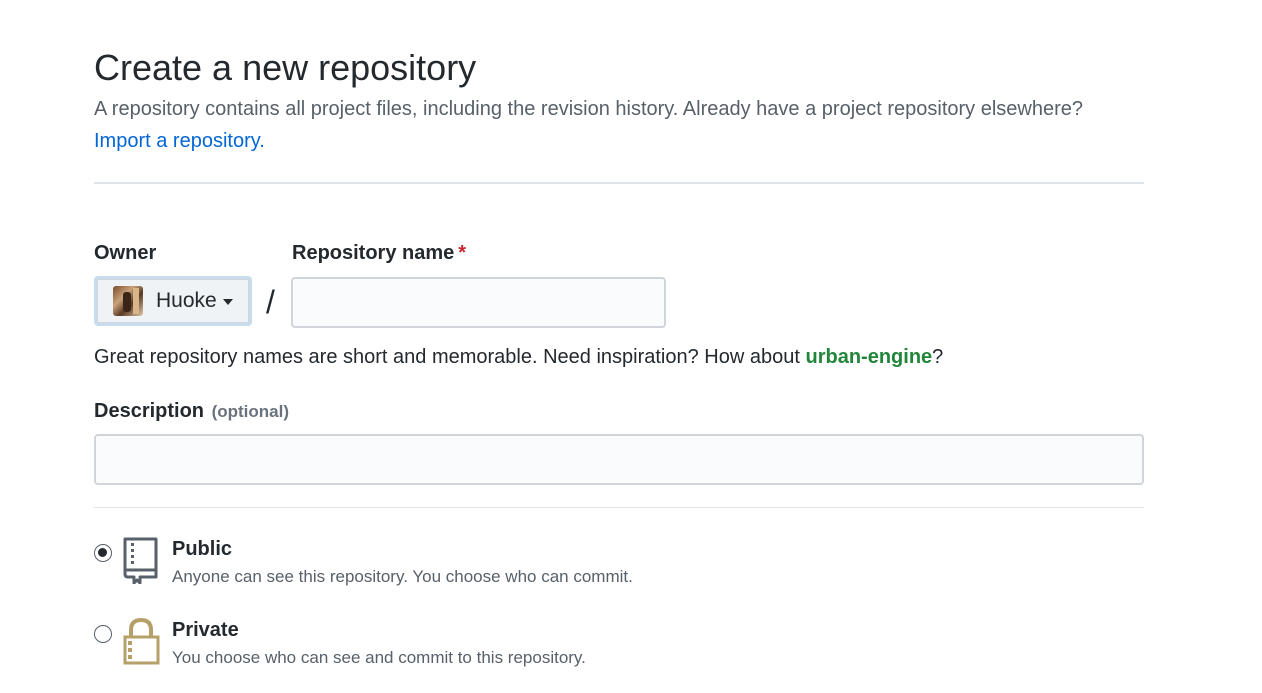  I want to click on optional-note: (optional), so click(250, 411).